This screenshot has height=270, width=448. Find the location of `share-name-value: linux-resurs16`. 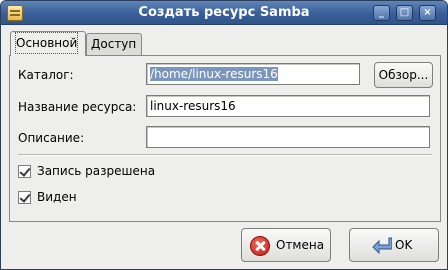

share-name-value: linux-resurs16 is located at coordinates (193, 106).